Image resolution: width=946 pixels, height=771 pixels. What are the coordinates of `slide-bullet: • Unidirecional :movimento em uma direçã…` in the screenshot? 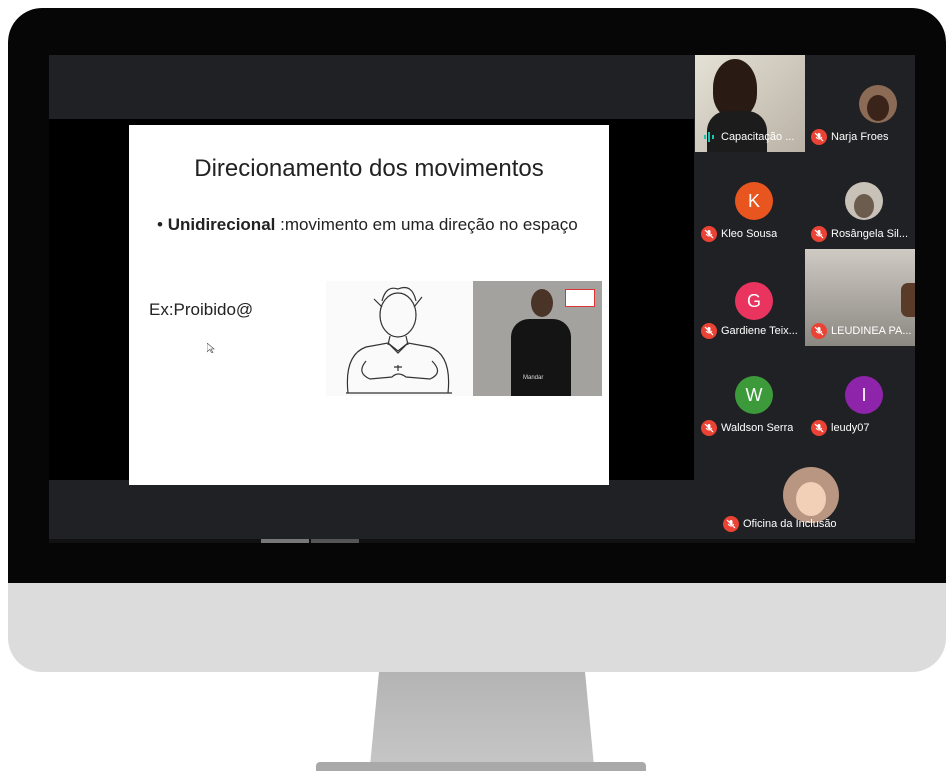 It's located at (367, 224).